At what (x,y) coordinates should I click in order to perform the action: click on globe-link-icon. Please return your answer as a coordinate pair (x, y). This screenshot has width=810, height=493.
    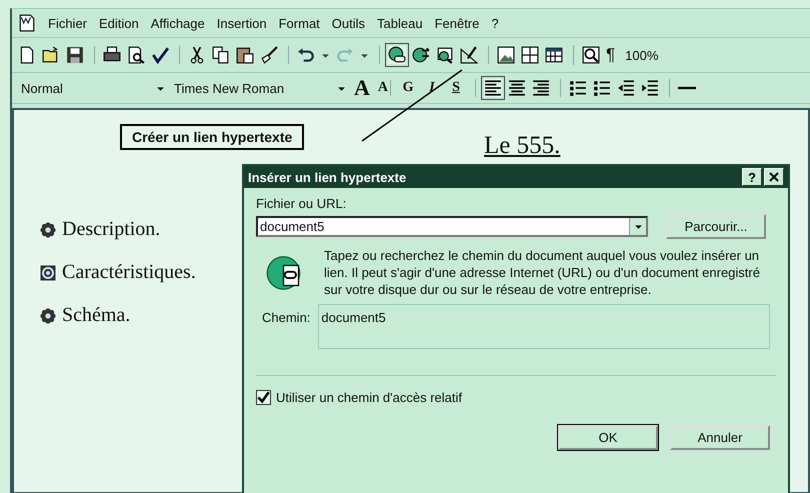
    Looking at the image, I should click on (397, 55).